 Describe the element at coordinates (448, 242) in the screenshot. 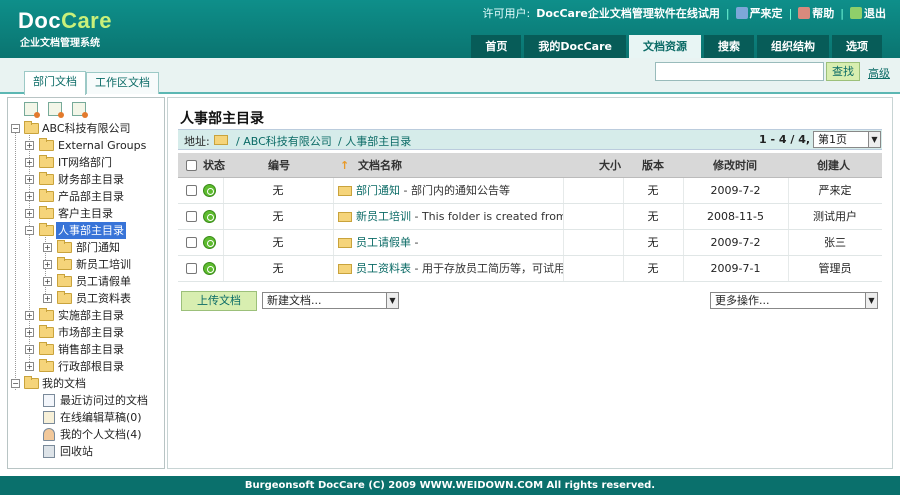

I see `cell-name: 员工请假单 -` at that location.